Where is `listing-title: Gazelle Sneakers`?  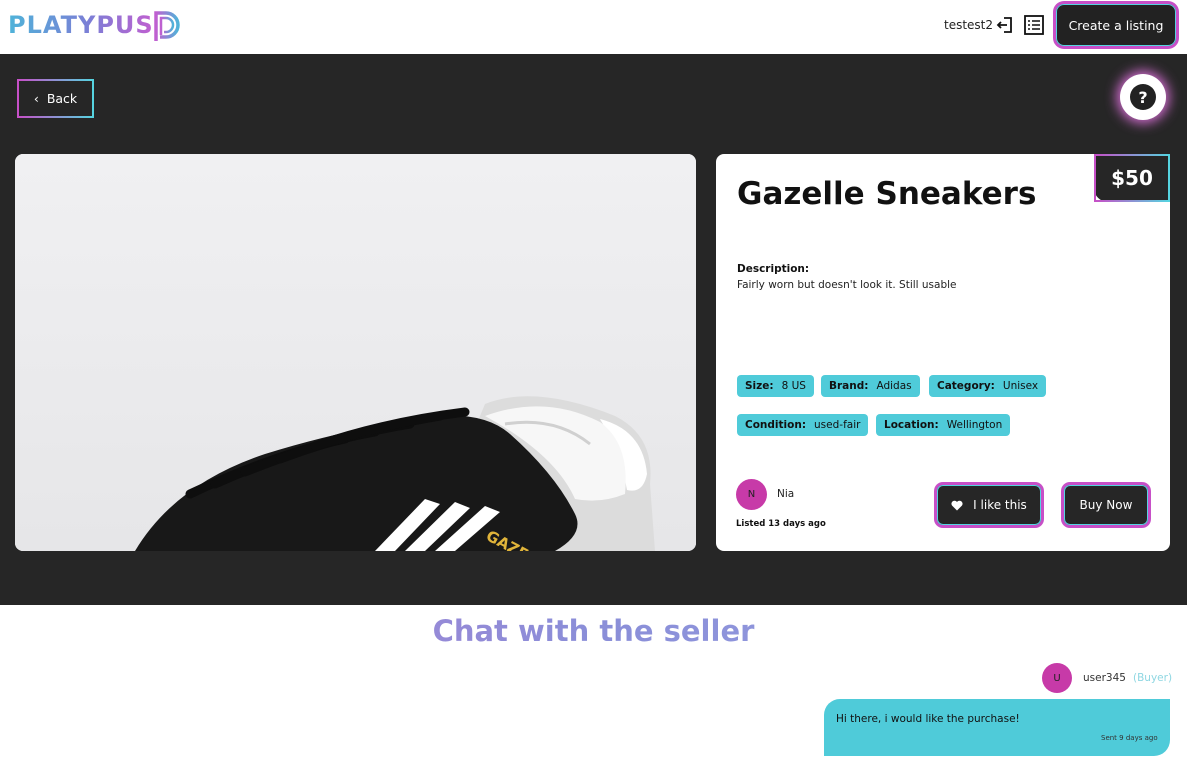 listing-title: Gazelle Sneakers is located at coordinates (887, 194).